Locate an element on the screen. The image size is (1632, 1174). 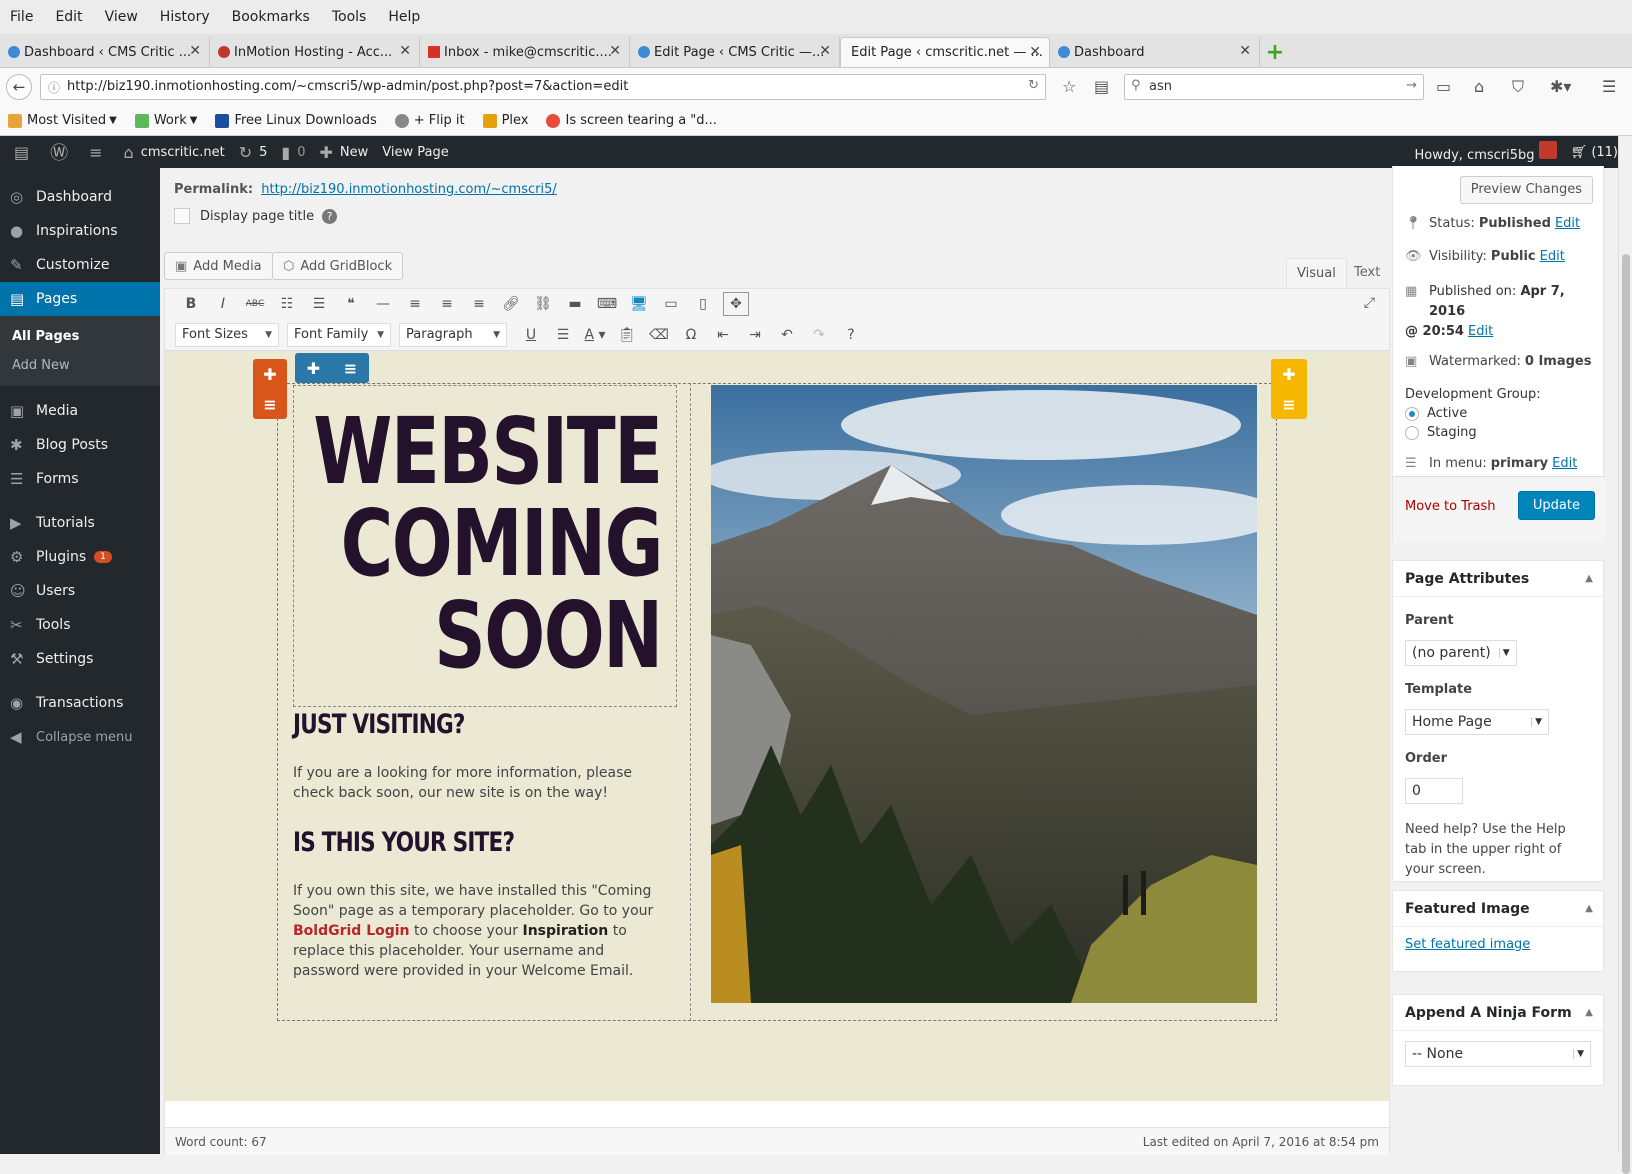
column-controls: ✚ ≡ is located at coordinates (332, 368).